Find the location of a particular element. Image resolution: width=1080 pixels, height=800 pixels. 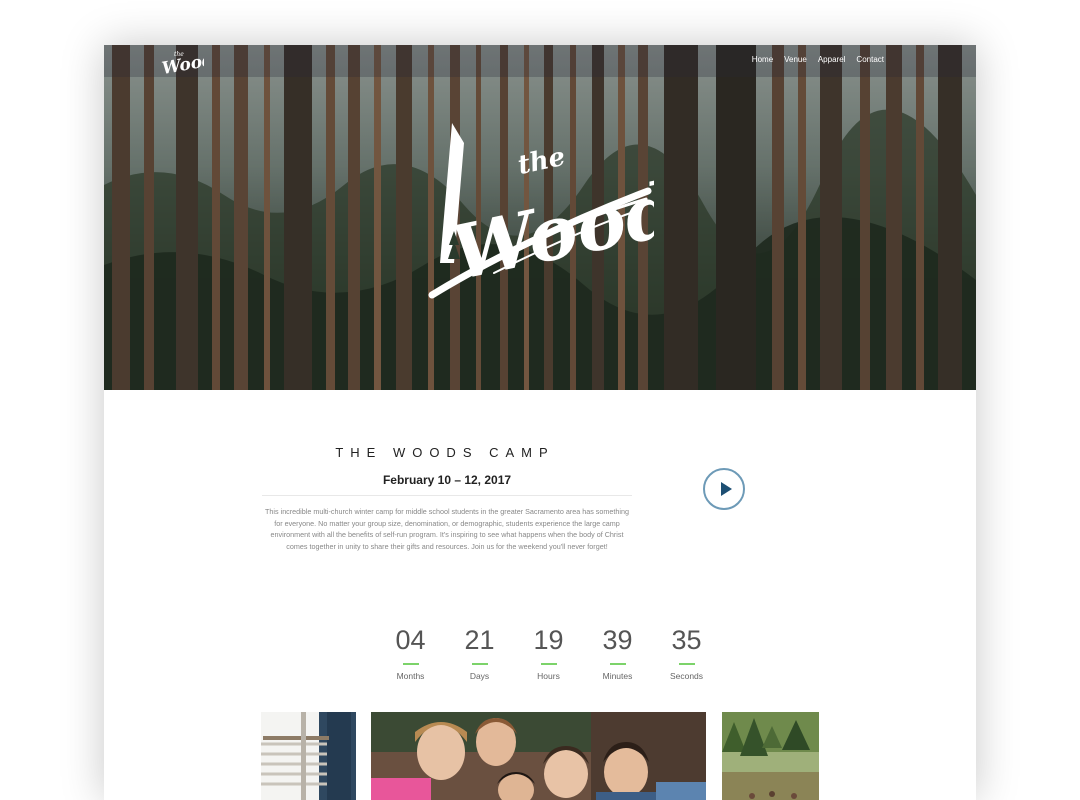

nav-contact: Contact is located at coordinates (870, 59).